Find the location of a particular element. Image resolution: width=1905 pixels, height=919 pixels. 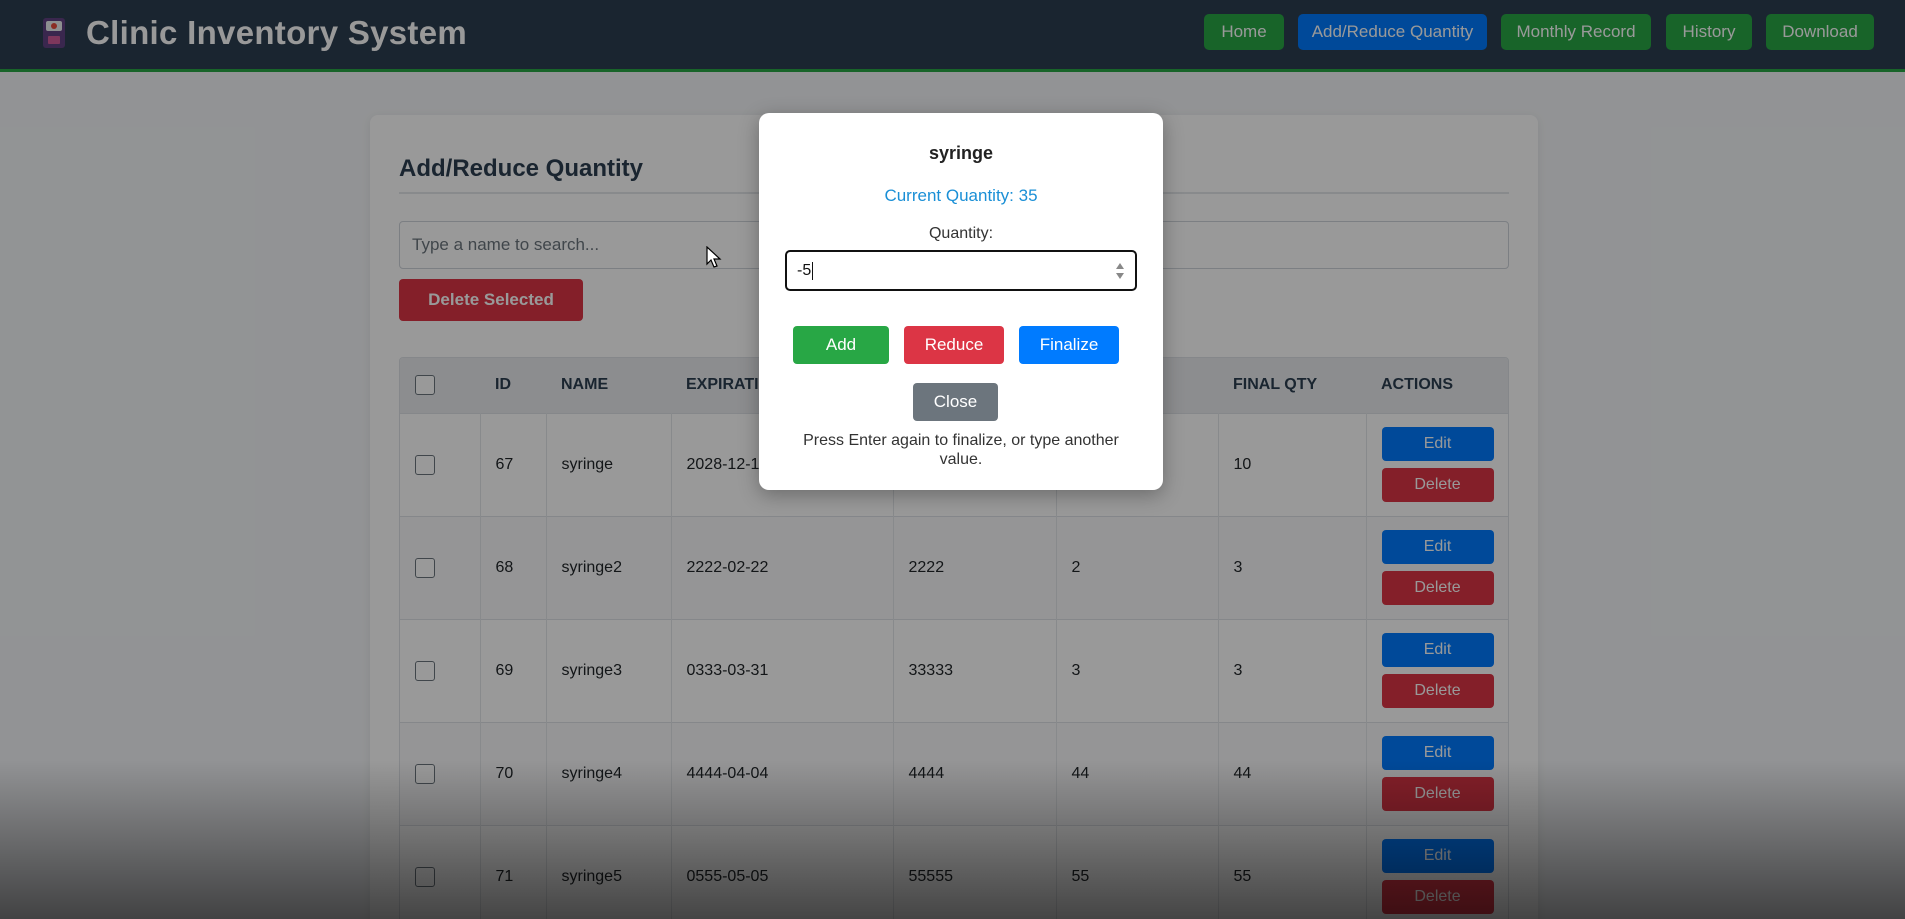

quantity-label: Quantity: is located at coordinates (961, 233).